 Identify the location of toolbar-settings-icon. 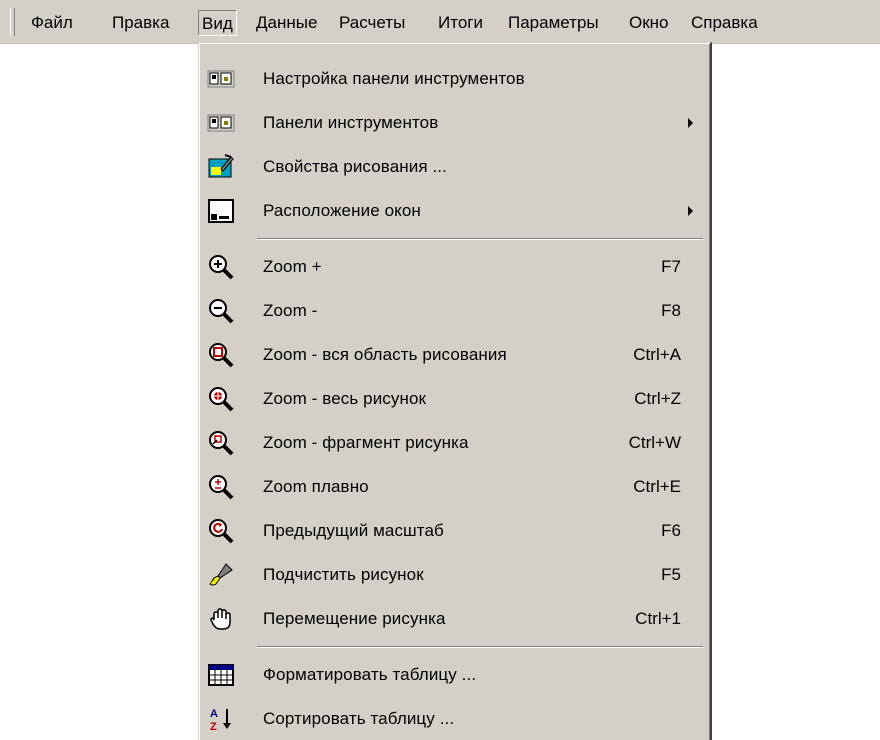
(221, 79).